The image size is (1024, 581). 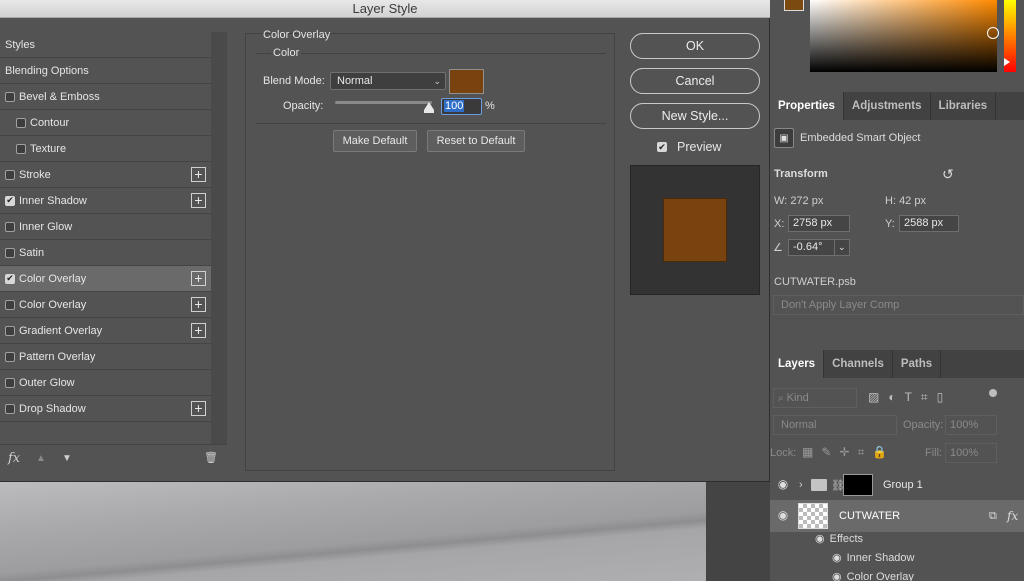 I want to click on tab-properties: Properties, so click(x=807, y=106).